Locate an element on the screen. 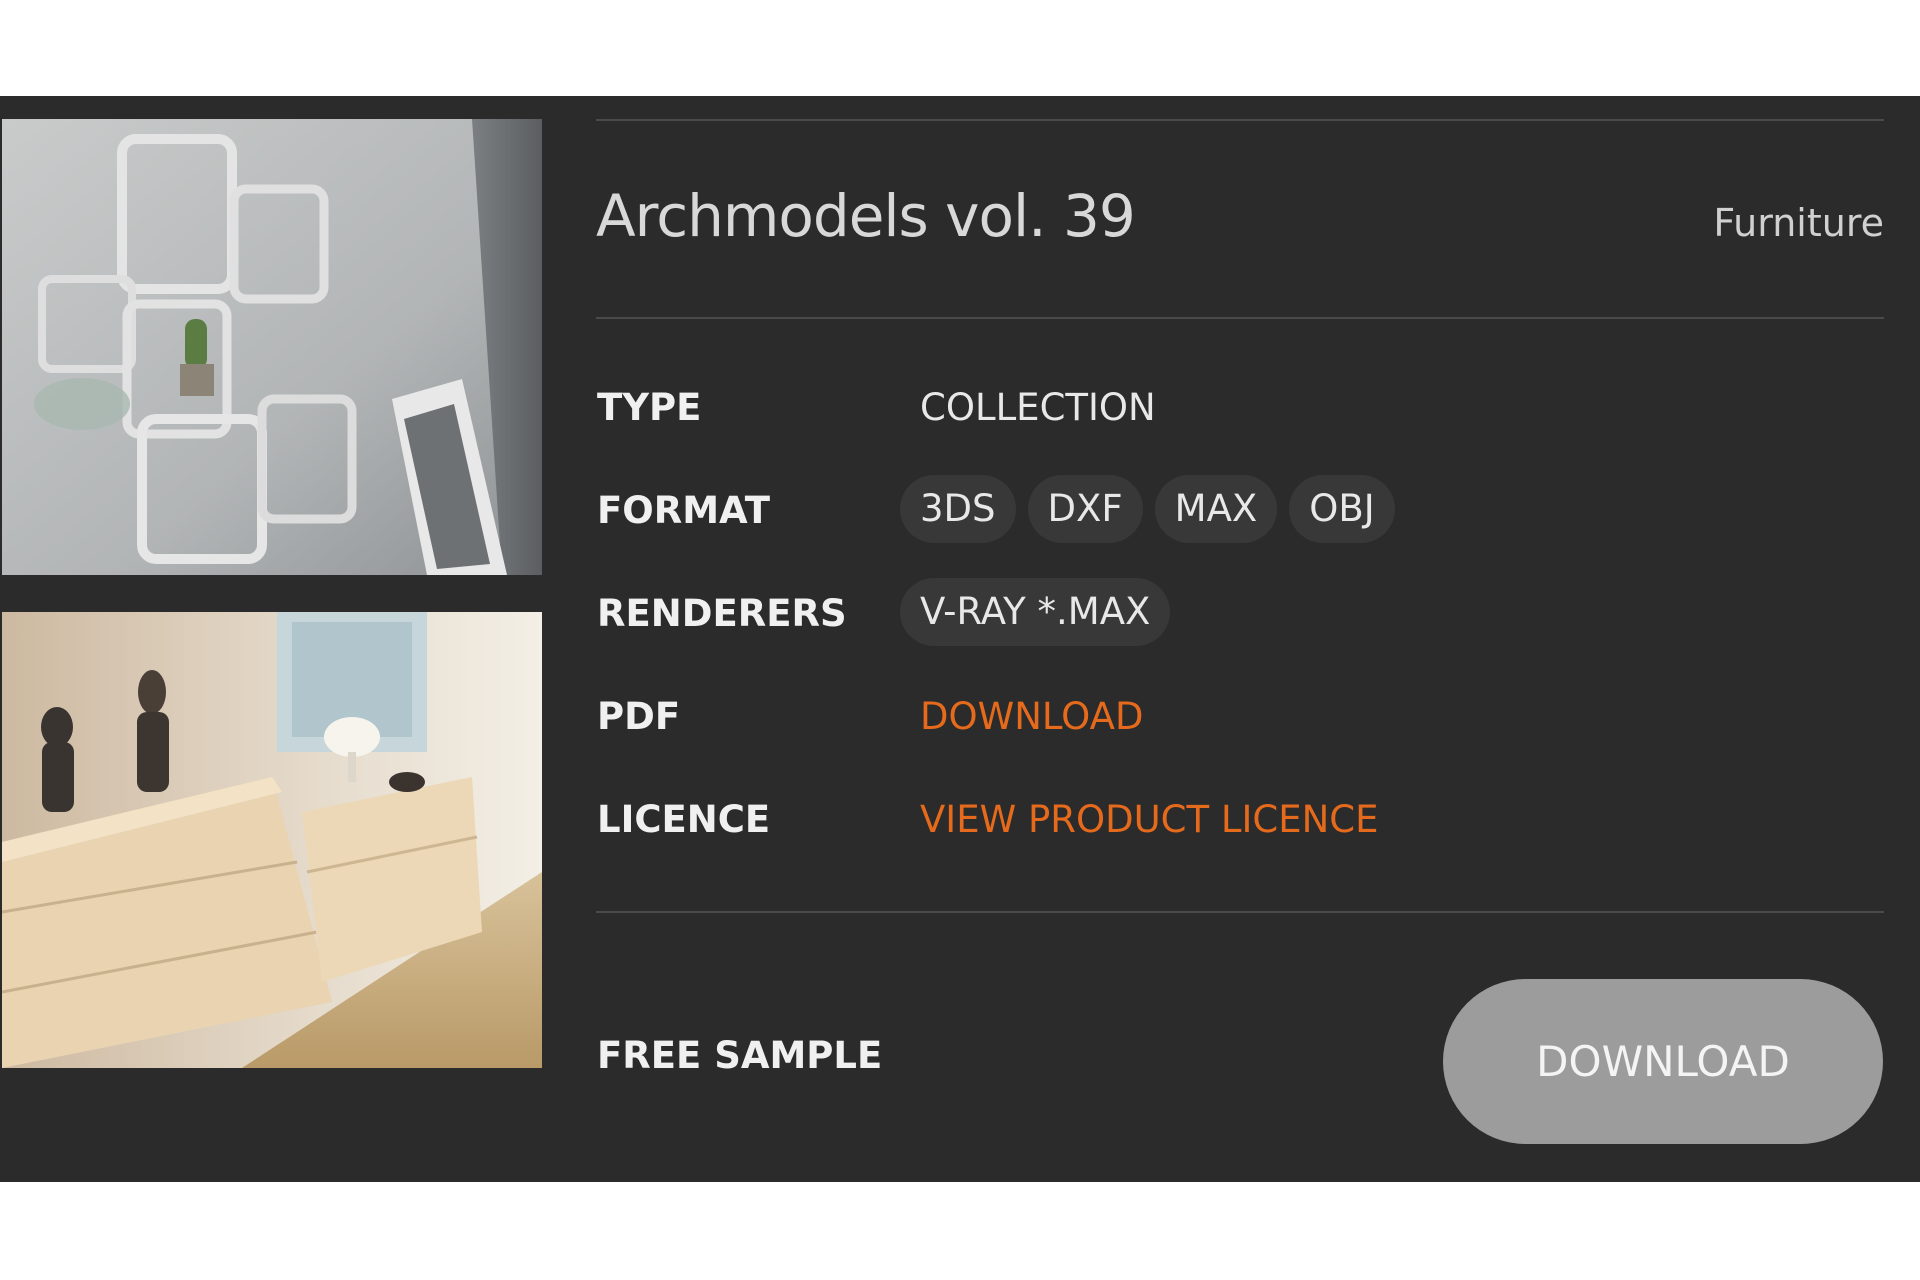 This screenshot has width=1920, height=1280. product-image-shelves is located at coordinates (272, 347).